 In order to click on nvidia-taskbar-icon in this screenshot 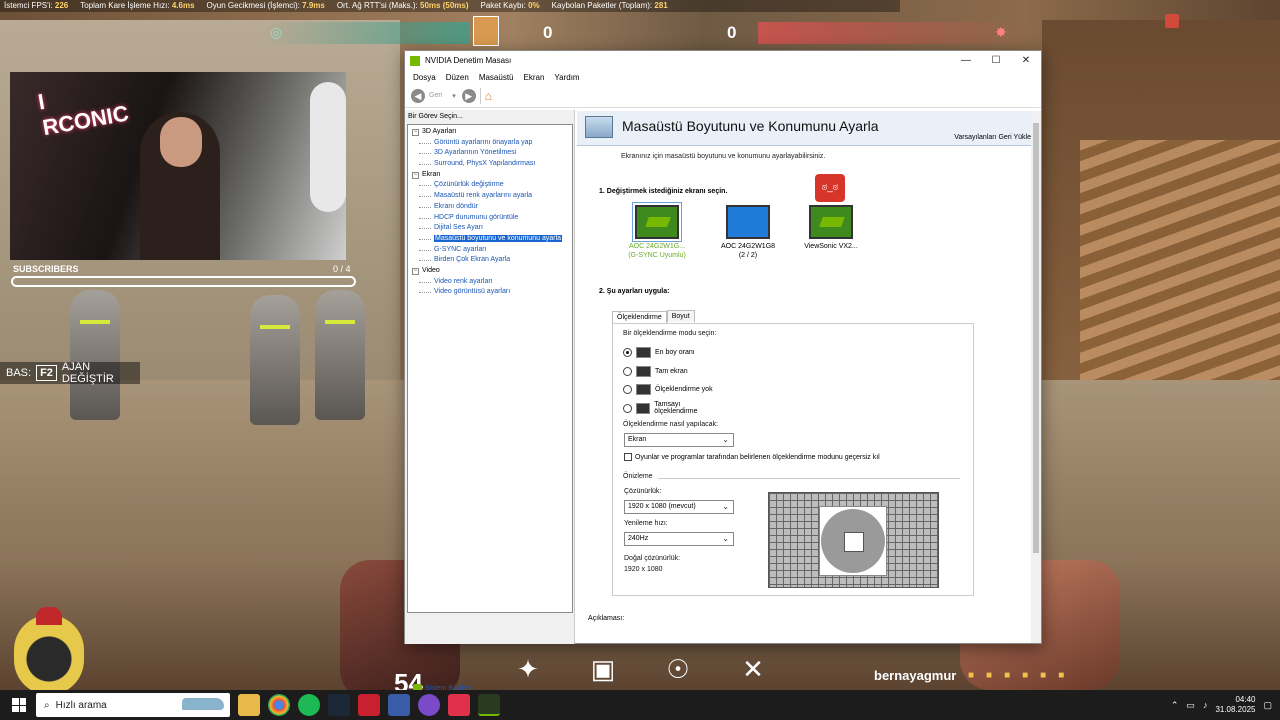, I will do `click(489, 705)`.